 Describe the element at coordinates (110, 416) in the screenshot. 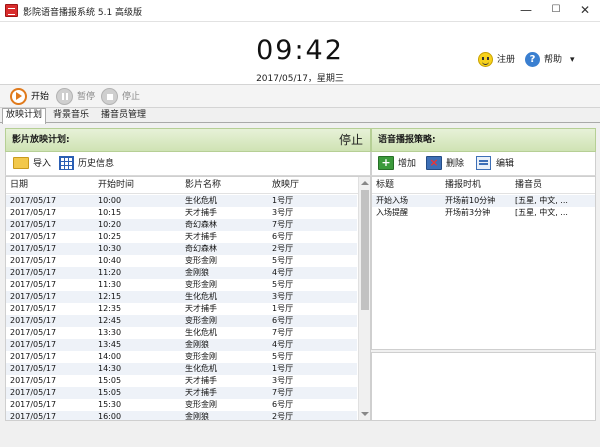

I see `start-time-cell: 16:00` at that location.